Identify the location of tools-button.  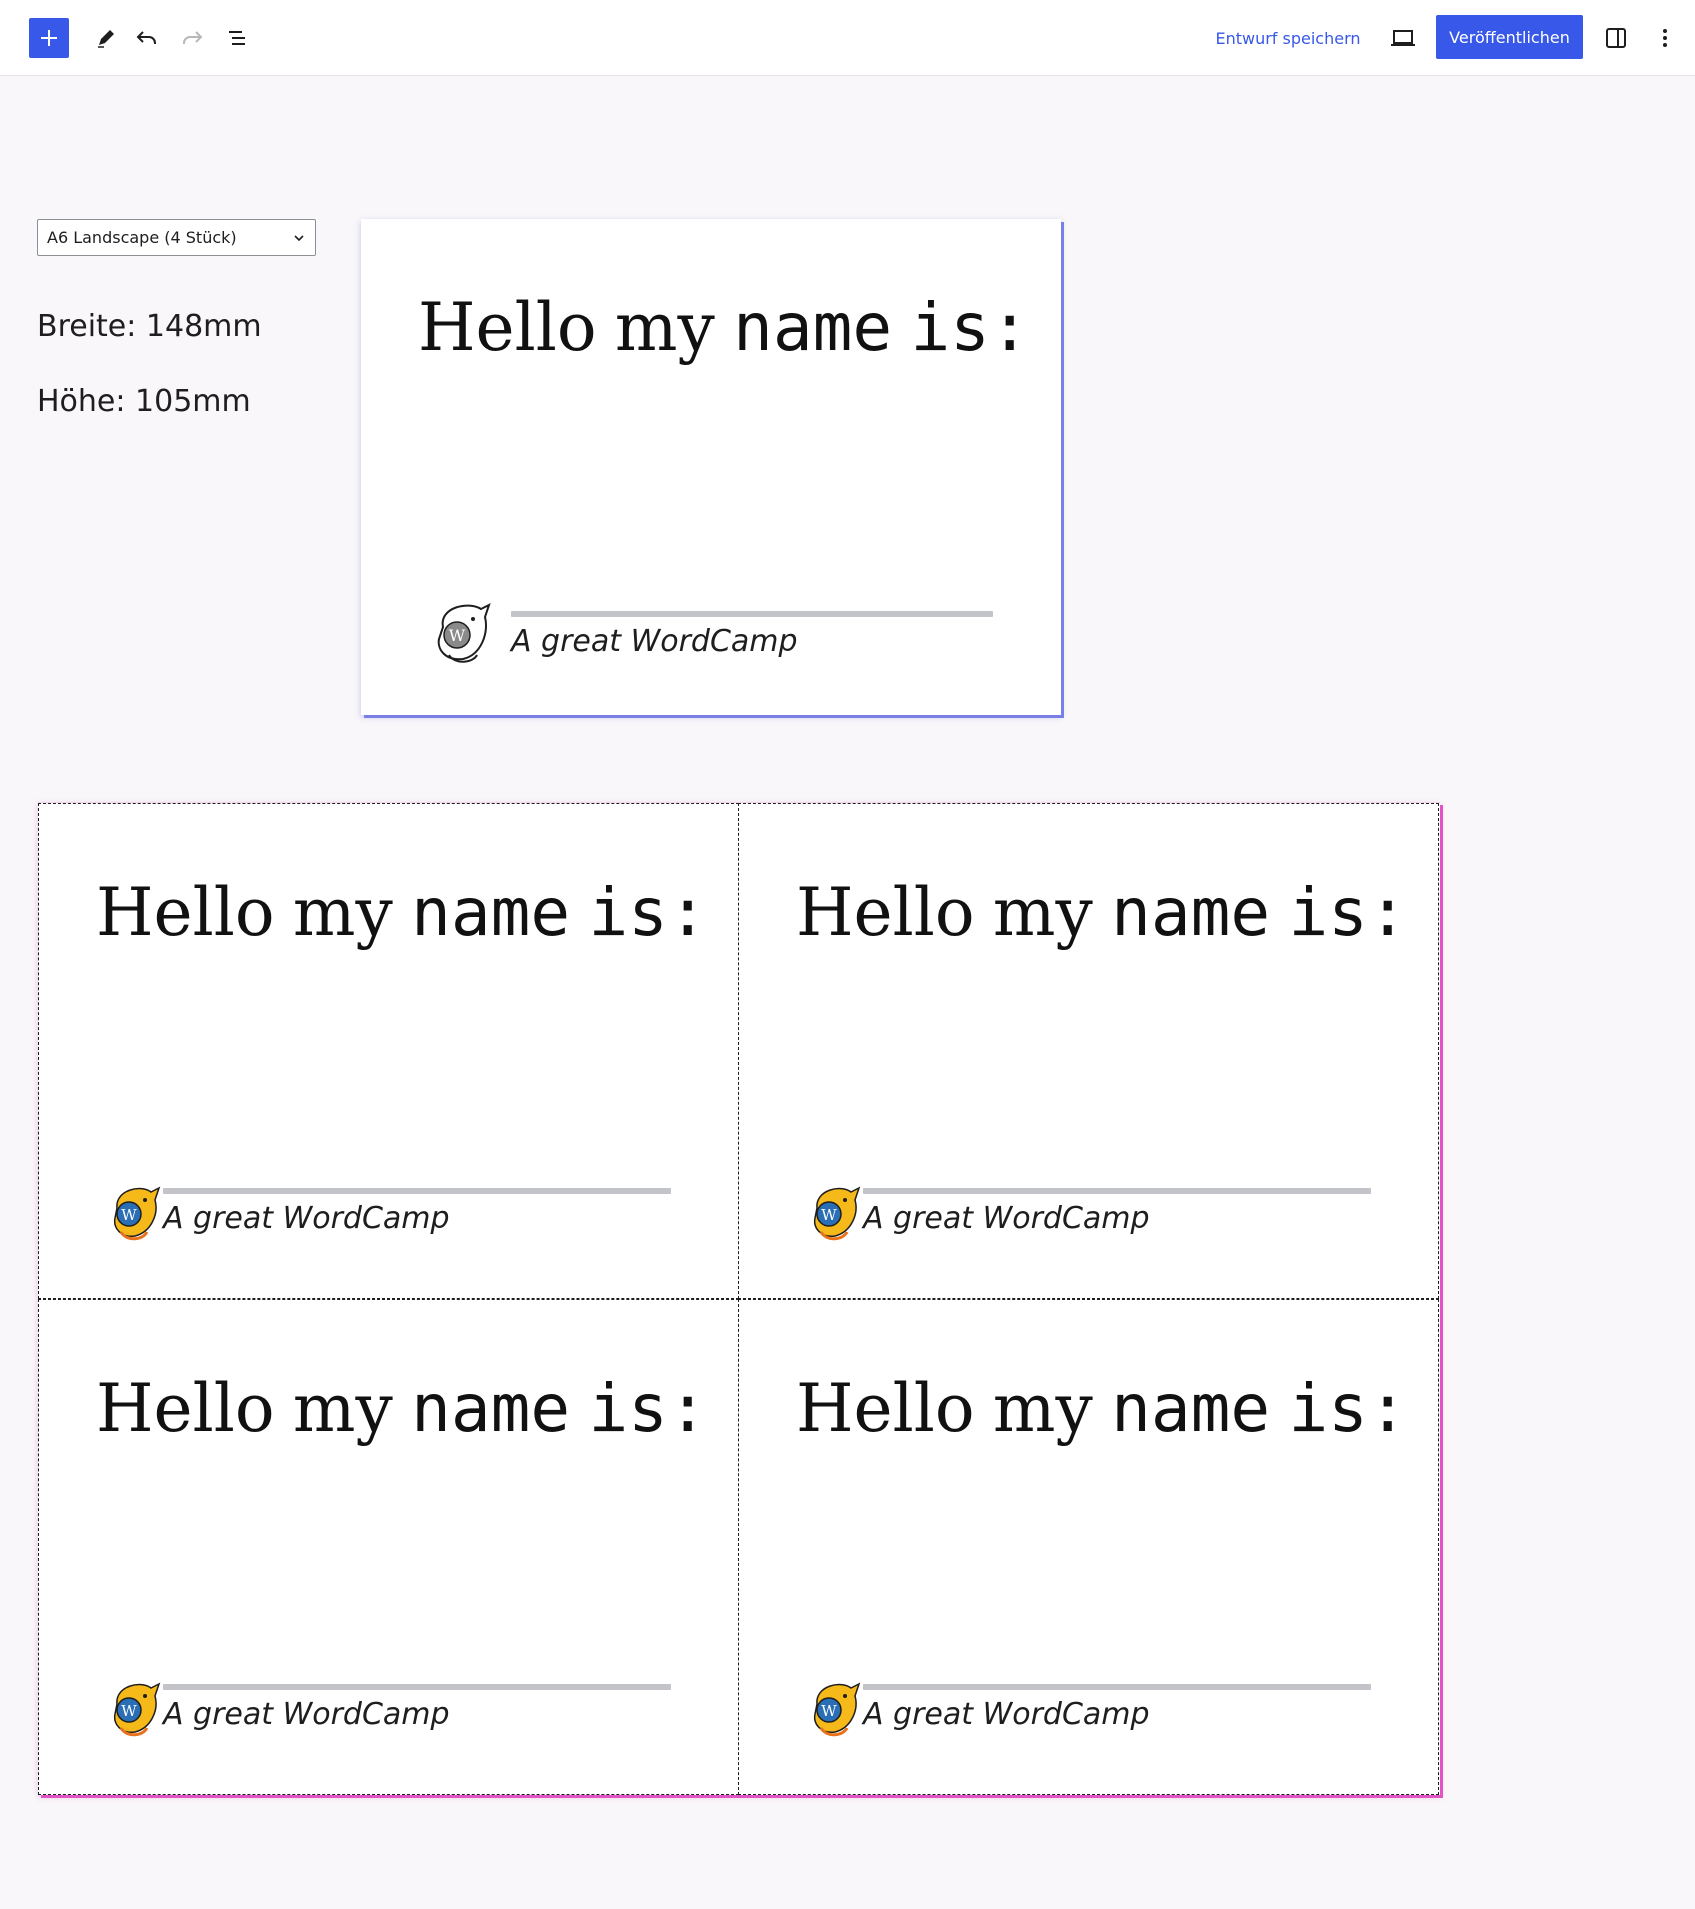
(106, 38).